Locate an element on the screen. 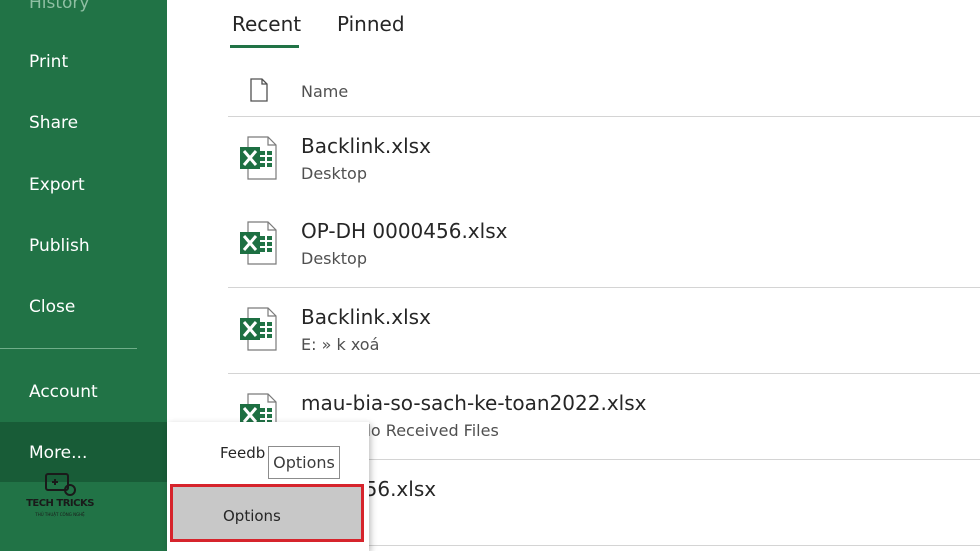 The width and height of the screenshot is (980, 551). menu-item-options: Options is located at coordinates (267, 513).